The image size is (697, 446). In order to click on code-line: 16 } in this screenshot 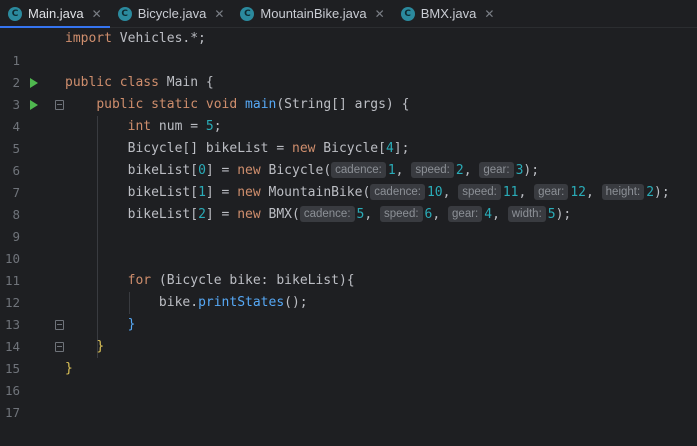, I will do `click(348, 378)`.